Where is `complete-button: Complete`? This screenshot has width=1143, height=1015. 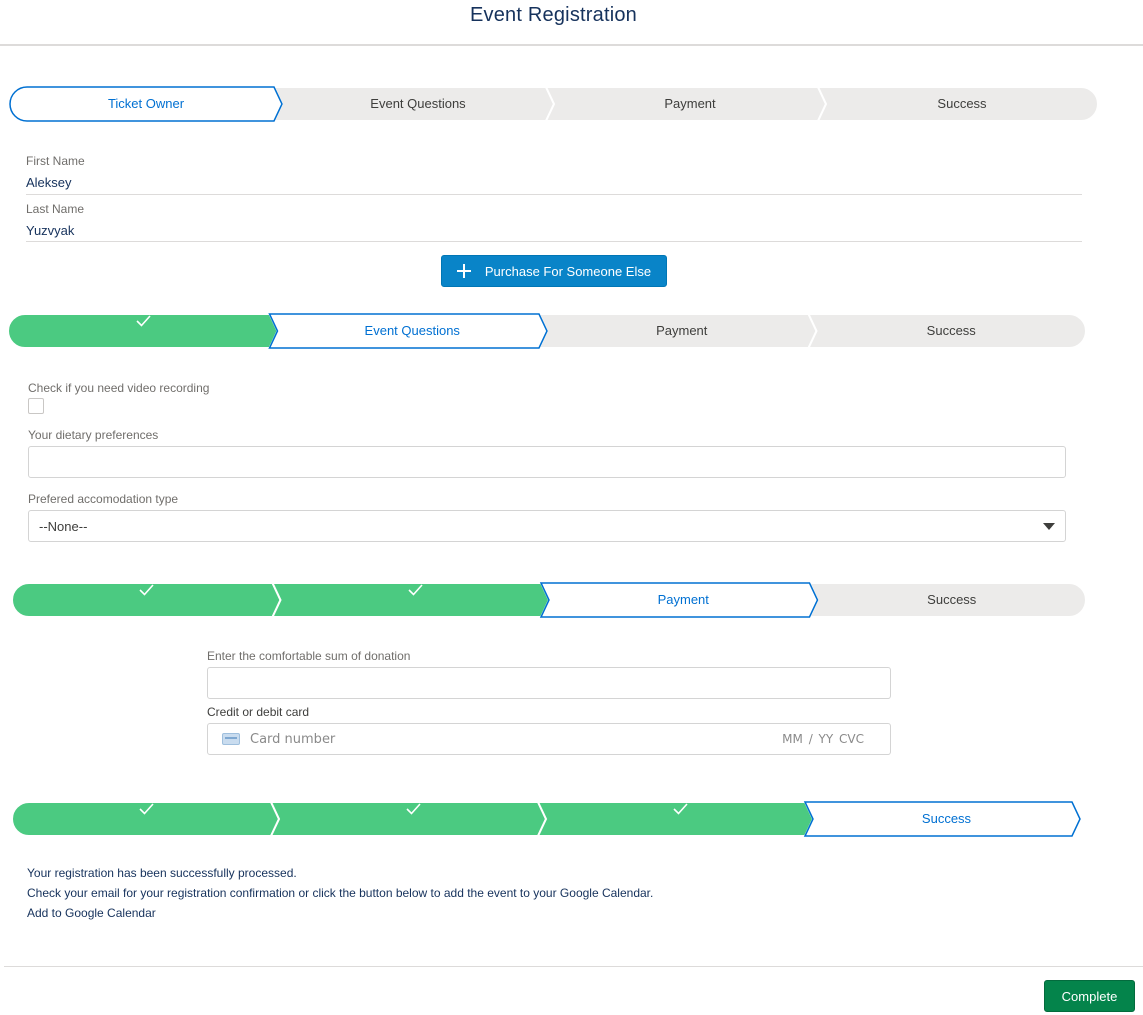
complete-button: Complete is located at coordinates (1089, 996).